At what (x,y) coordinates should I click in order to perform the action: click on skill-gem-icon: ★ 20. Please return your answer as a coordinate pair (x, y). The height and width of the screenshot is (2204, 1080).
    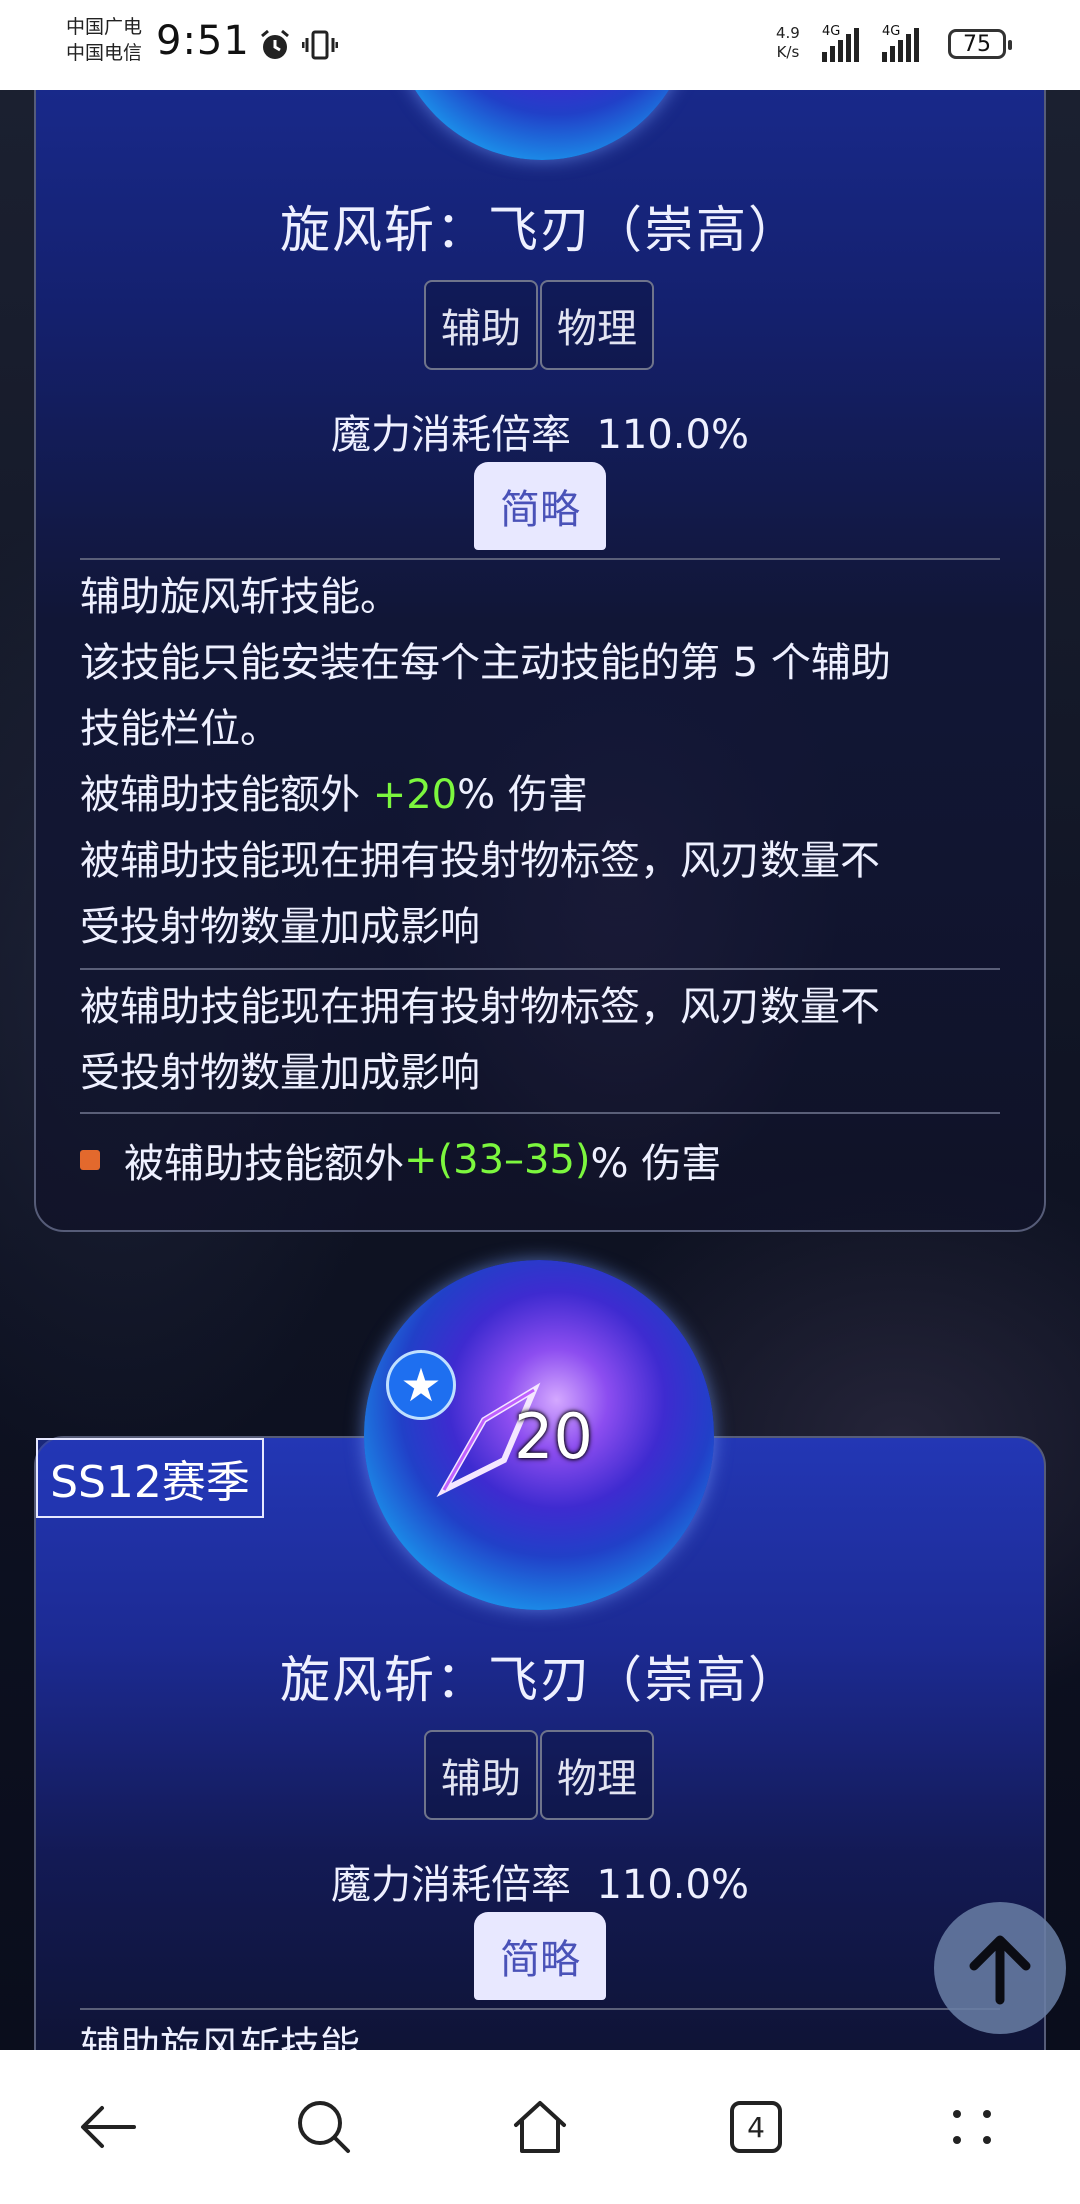
    Looking at the image, I should click on (539, 1435).